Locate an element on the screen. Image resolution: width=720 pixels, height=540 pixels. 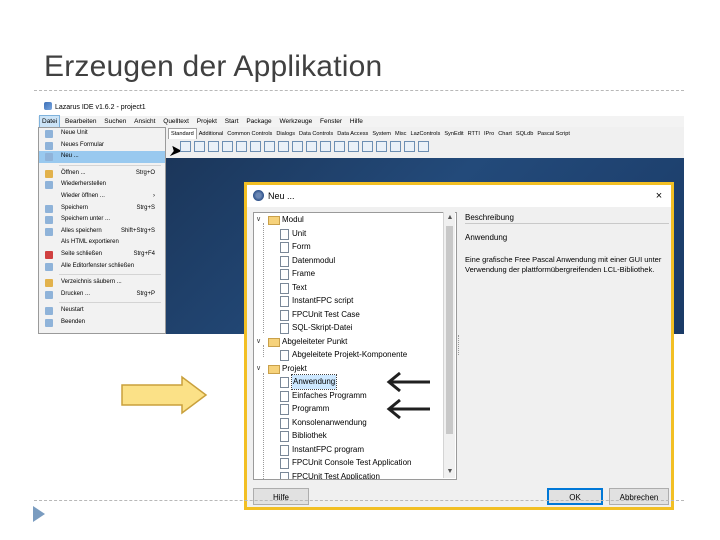
menu-item-oeffnen: Öffnen ... Strg+O is located at coordinates (102, 174).